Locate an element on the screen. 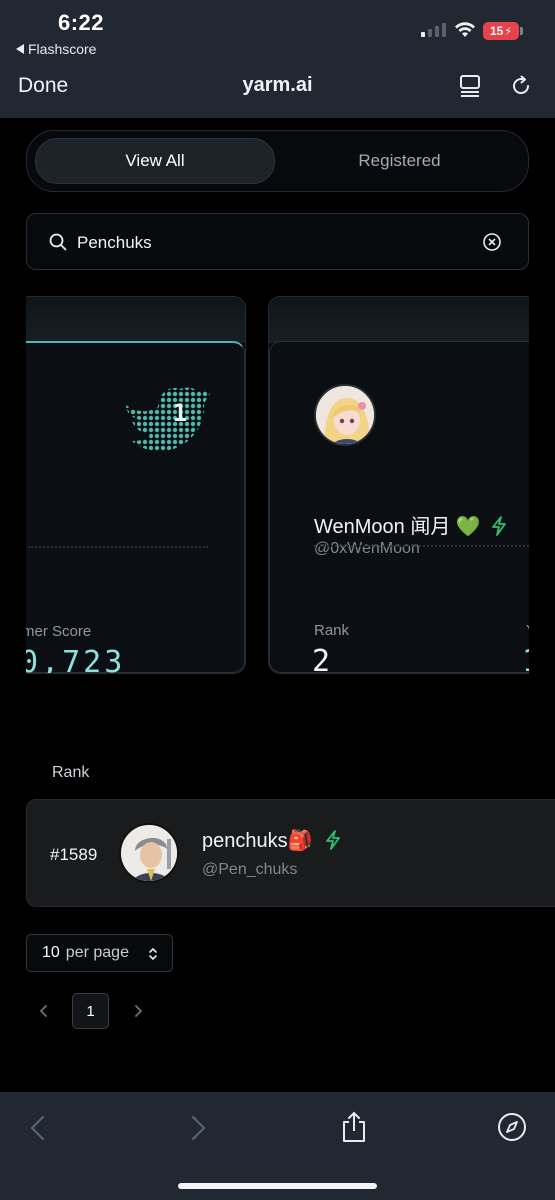  battery-nub is located at coordinates (521, 31).